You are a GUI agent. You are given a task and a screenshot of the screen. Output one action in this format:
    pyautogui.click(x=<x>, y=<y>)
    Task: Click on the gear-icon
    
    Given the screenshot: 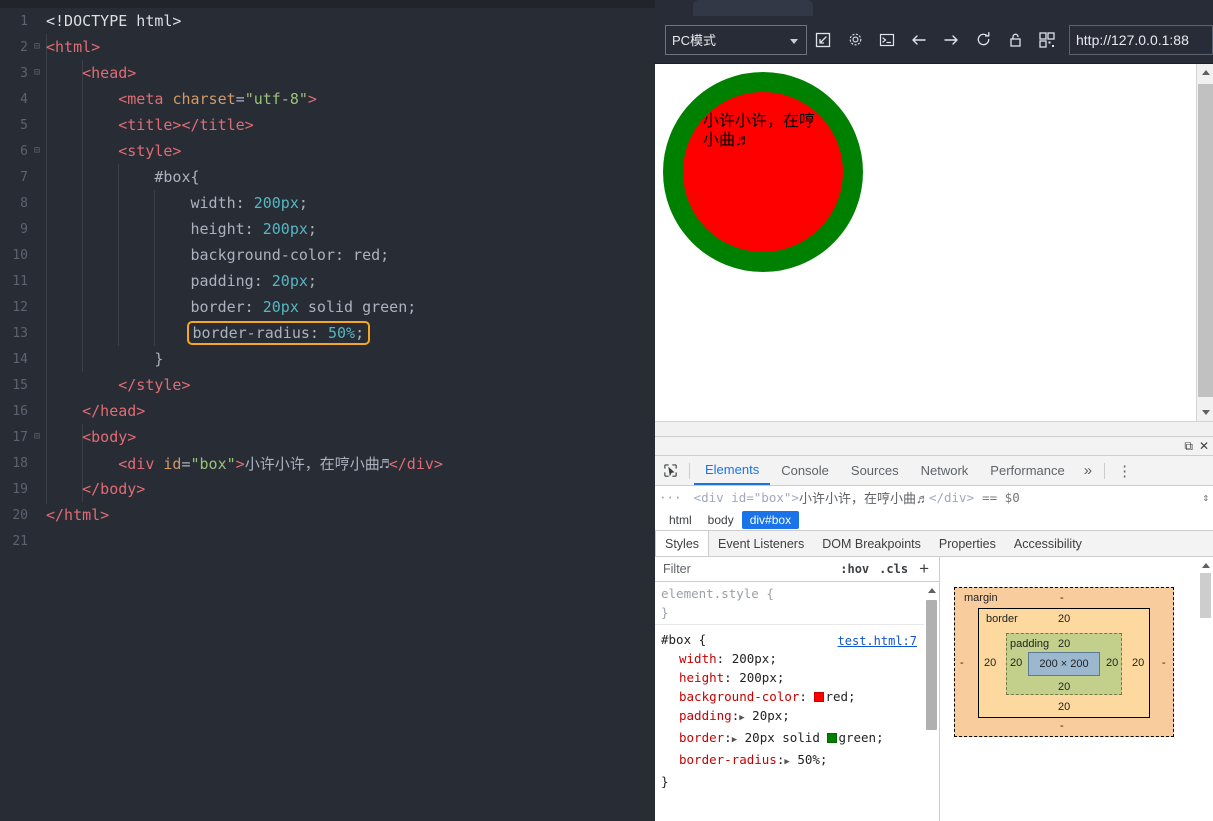 What is the action you would take?
    pyautogui.click(x=855, y=40)
    